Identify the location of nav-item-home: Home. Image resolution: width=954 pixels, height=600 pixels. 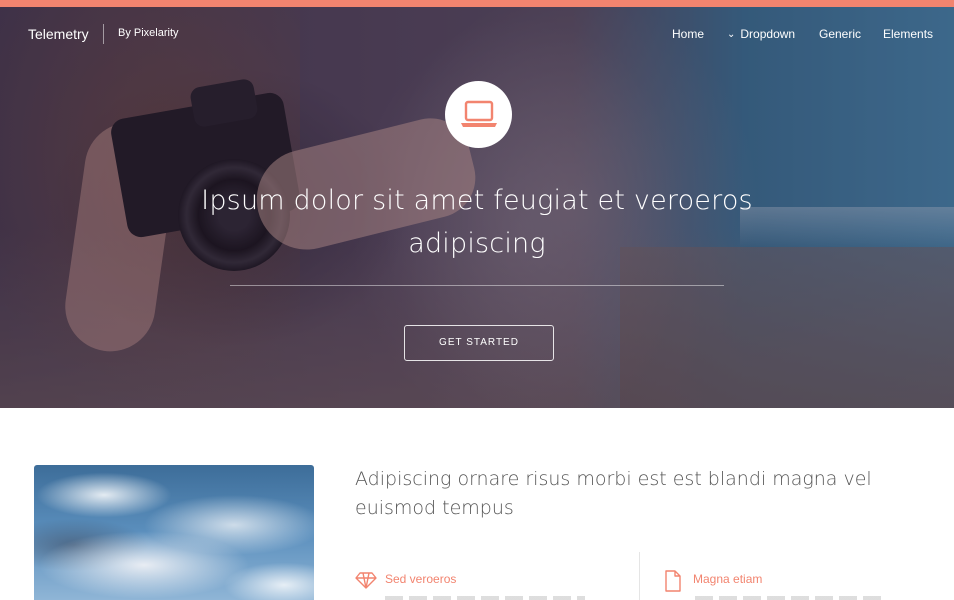
(688, 34).